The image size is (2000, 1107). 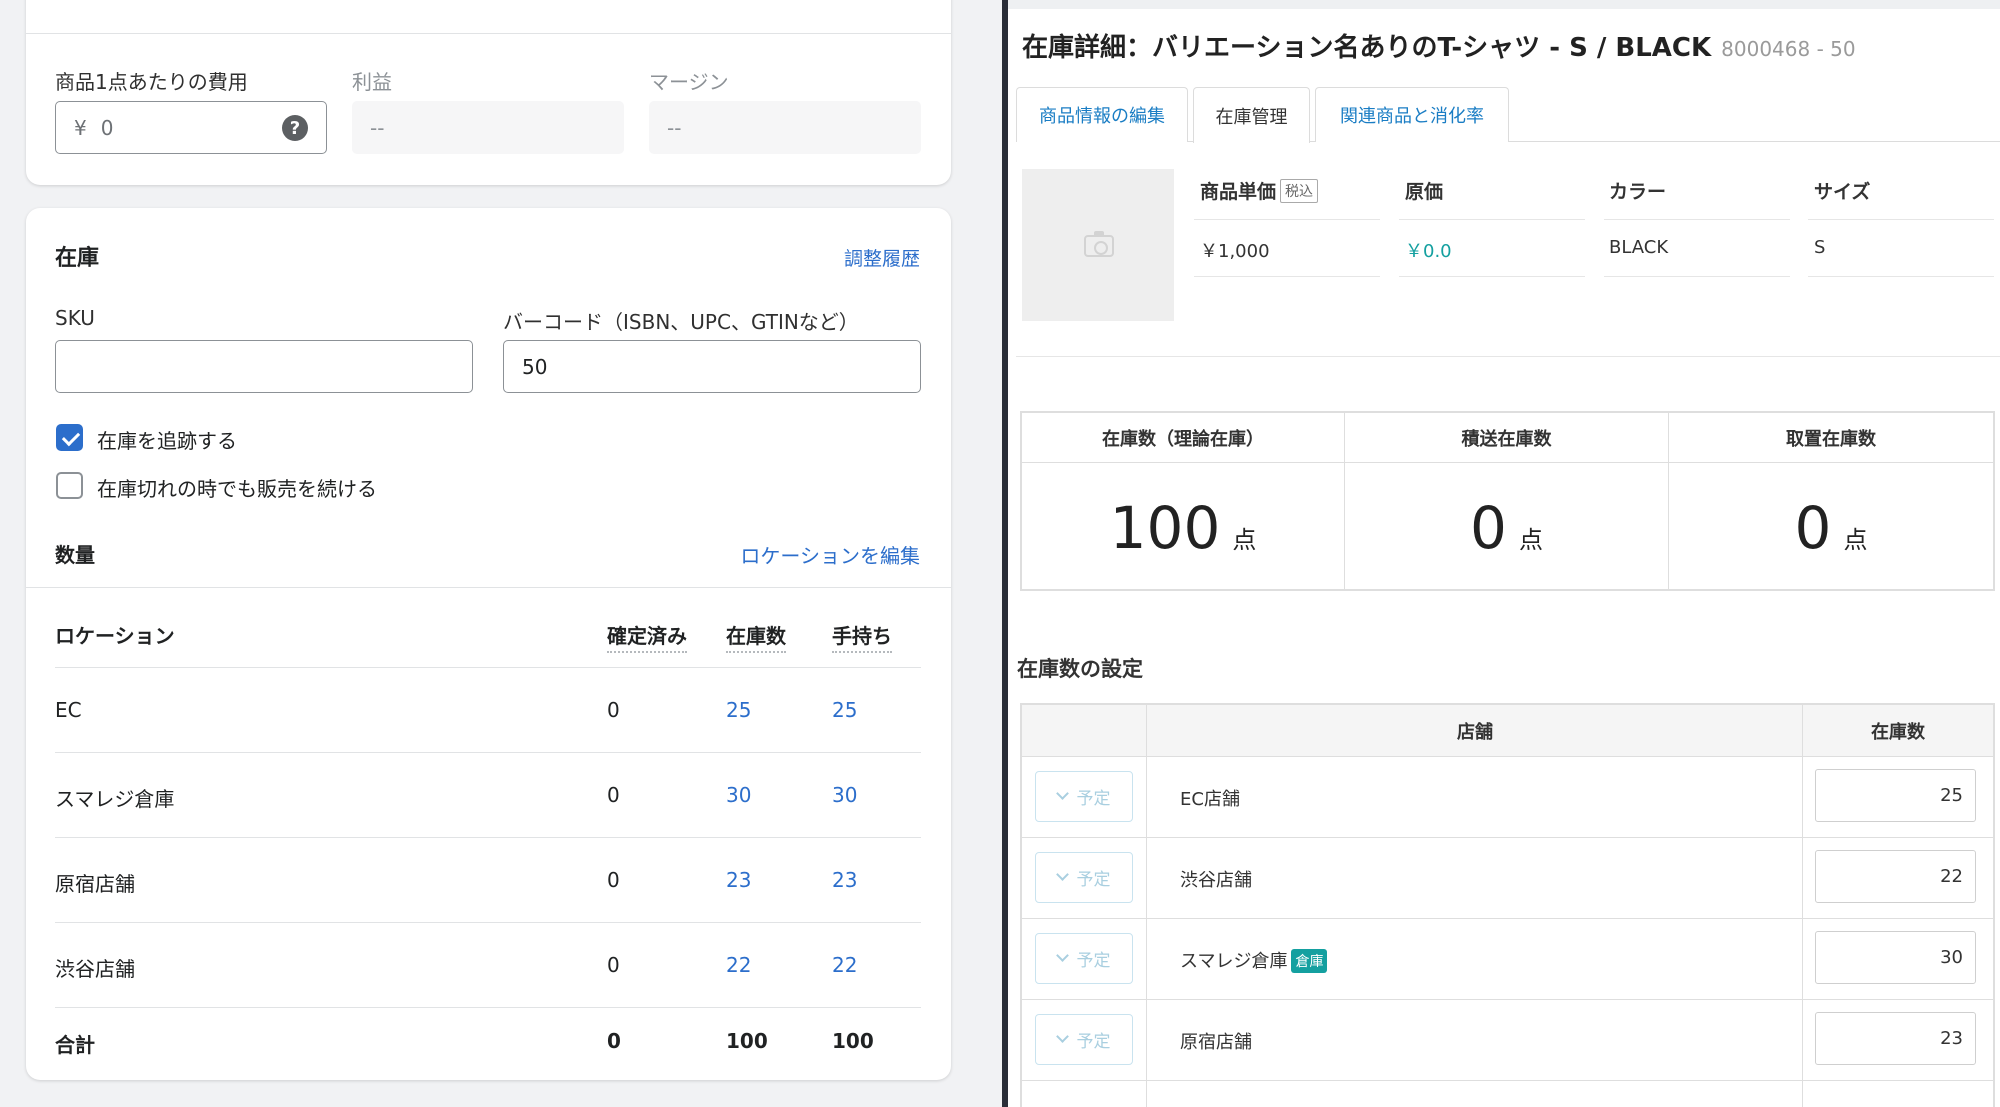 I want to click on stock-qty-input: 23, so click(x=1895, y=1038).